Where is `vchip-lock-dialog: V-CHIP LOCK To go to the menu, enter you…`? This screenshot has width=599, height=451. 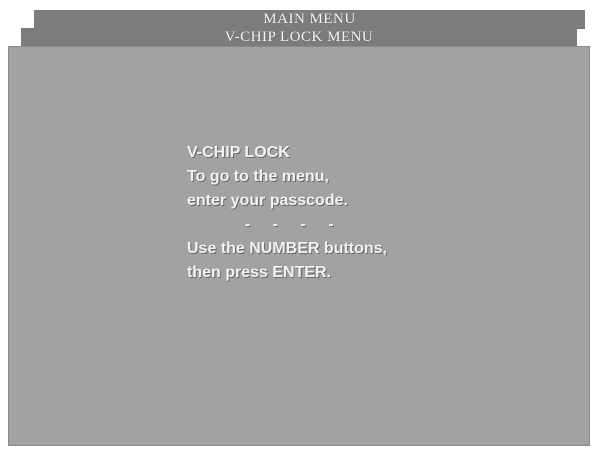
vchip-lock-dialog: V-CHIP LOCK To go to the menu, enter you… is located at coordinates (287, 213).